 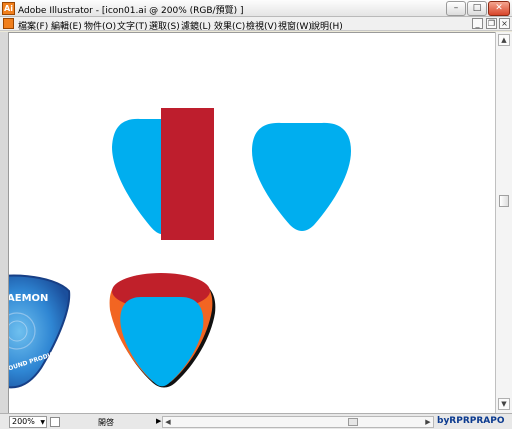 I want to click on canvas-left-edge, so click(x=4, y=222).